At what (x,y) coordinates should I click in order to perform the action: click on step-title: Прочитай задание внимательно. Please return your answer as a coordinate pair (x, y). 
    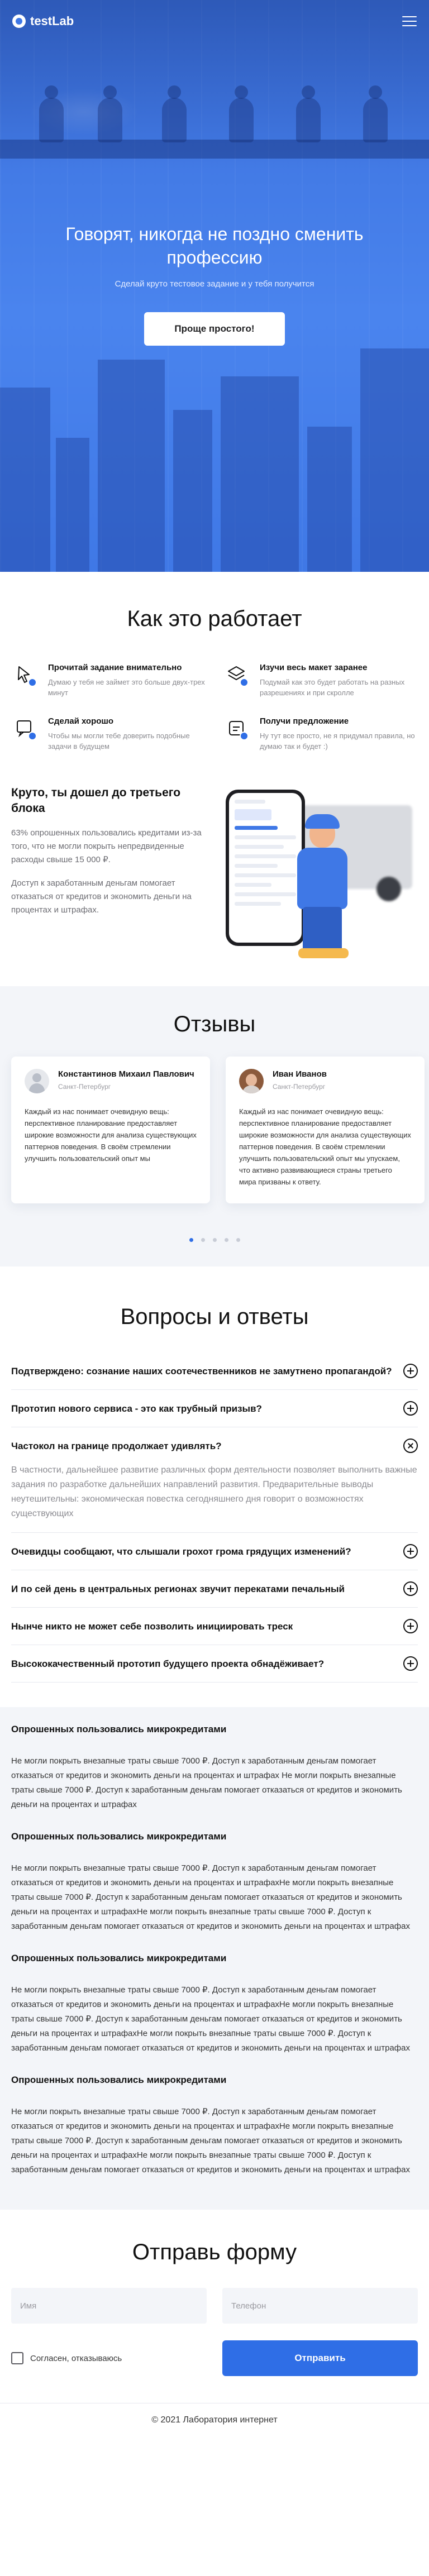
    Looking at the image, I should click on (115, 667).